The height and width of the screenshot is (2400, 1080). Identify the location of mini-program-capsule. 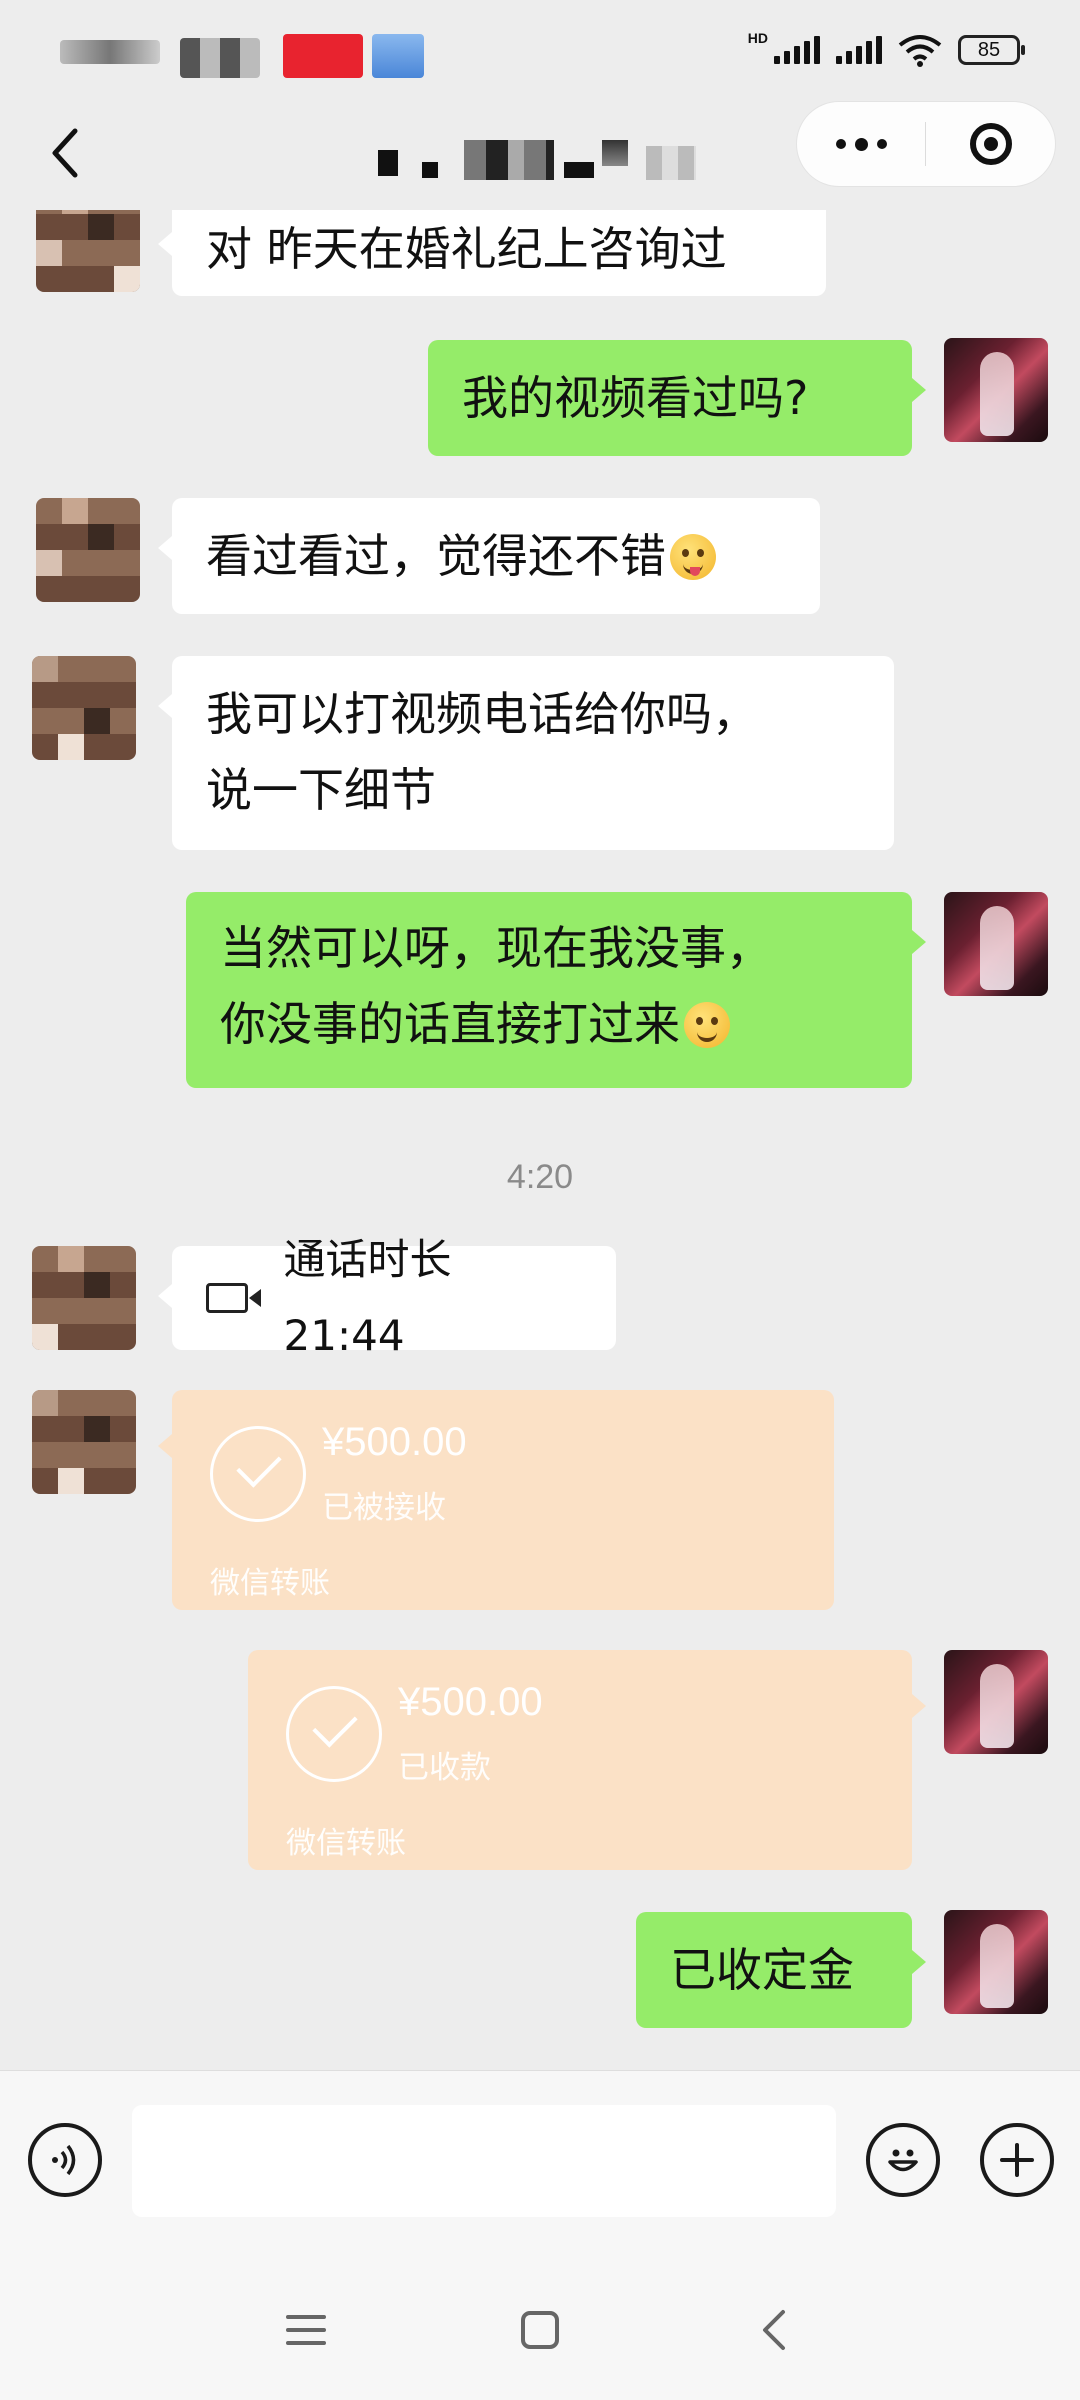
(926, 144).